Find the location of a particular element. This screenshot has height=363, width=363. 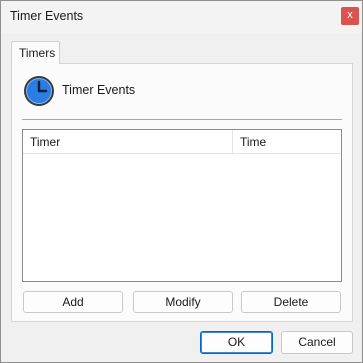

column-header-time: Time is located at coordinates (287, 142).